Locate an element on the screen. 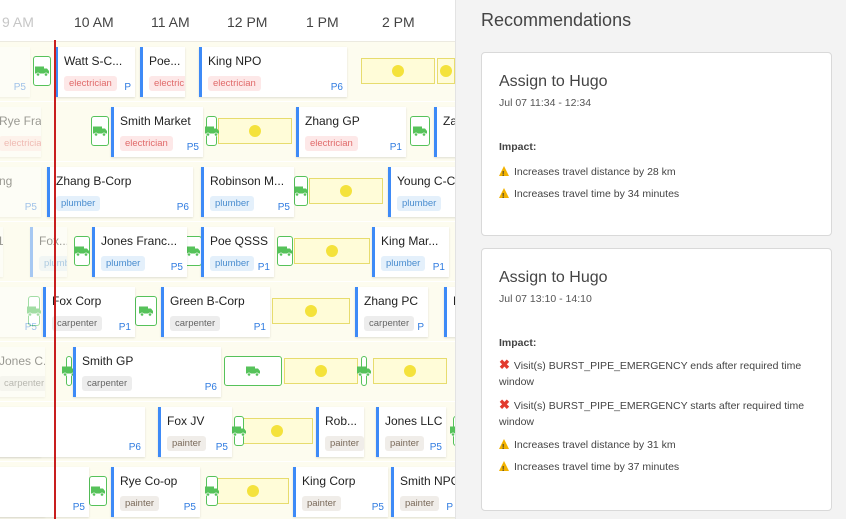 The image size is (846, 519). visit-card: Zhang B-Corp plumber P6 is located at coordinates (120, 192).